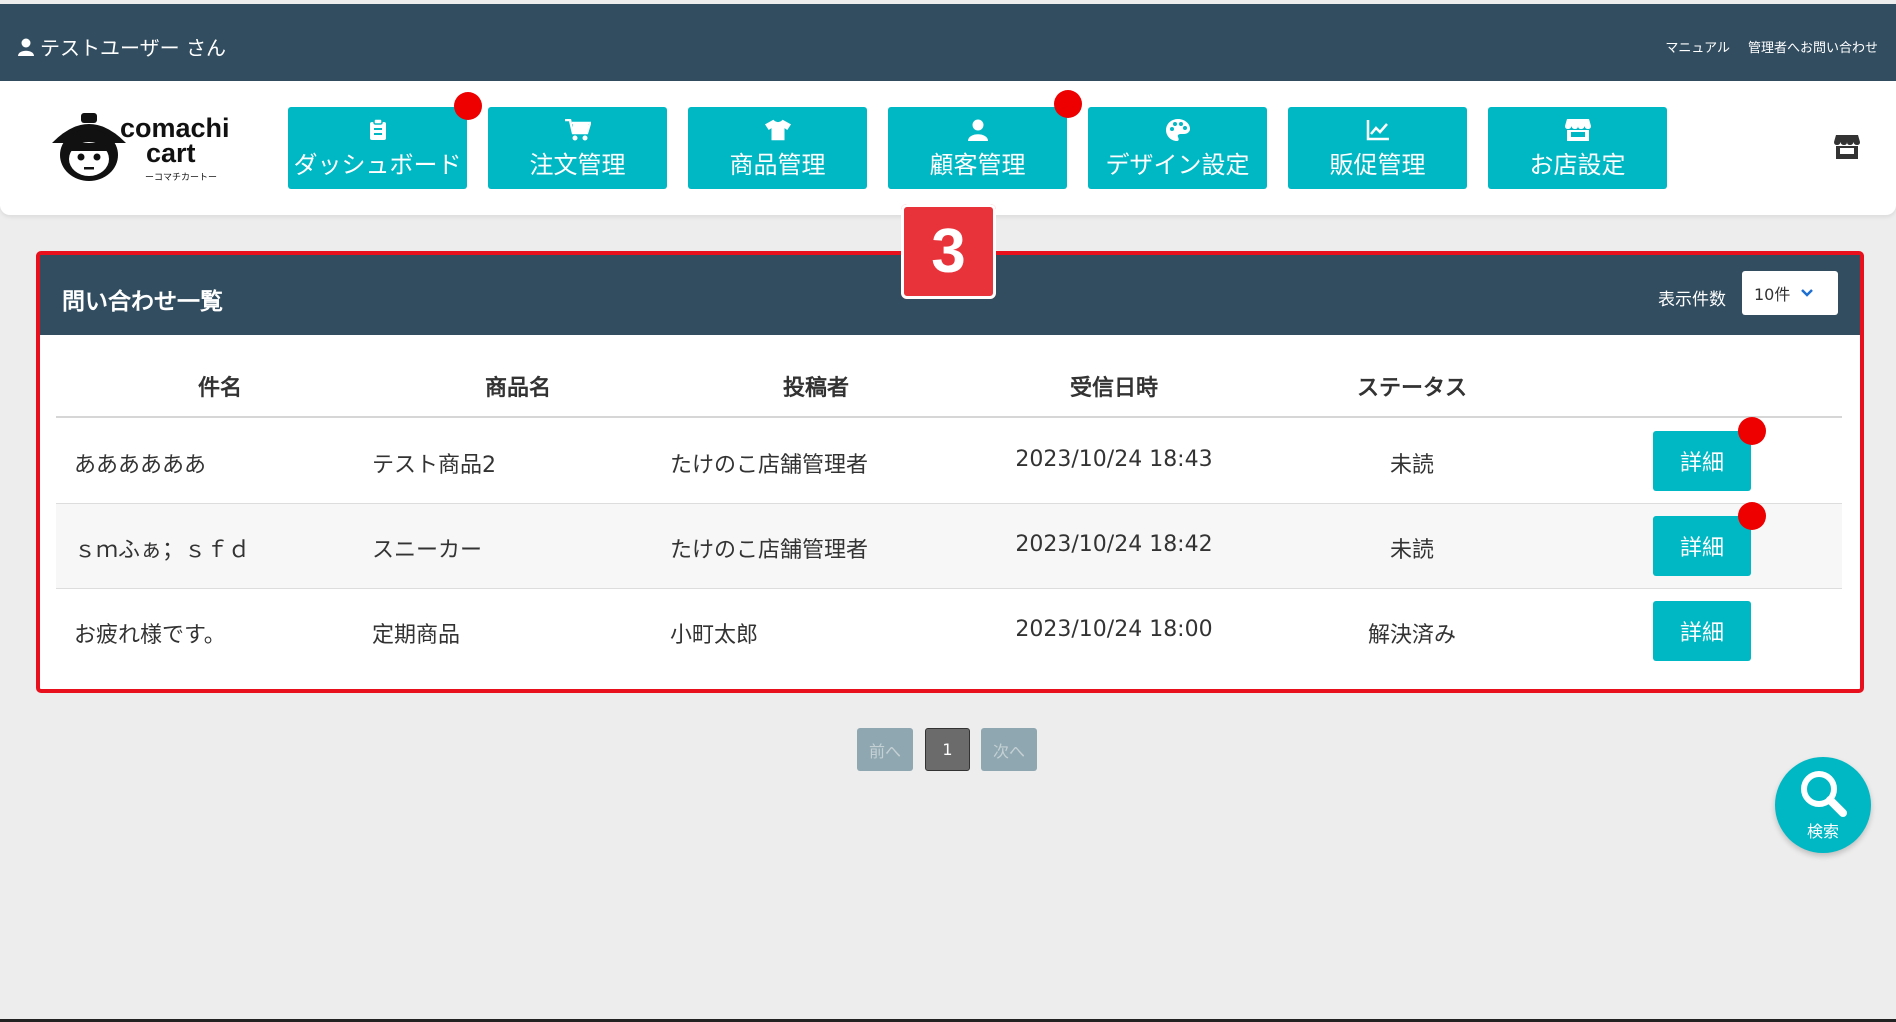 The image size is (1896, 1022). What do you see at coordinates (1378, 130) in the screenshot?
I see `chart-line-icon` at bounding box center [1378, 130].